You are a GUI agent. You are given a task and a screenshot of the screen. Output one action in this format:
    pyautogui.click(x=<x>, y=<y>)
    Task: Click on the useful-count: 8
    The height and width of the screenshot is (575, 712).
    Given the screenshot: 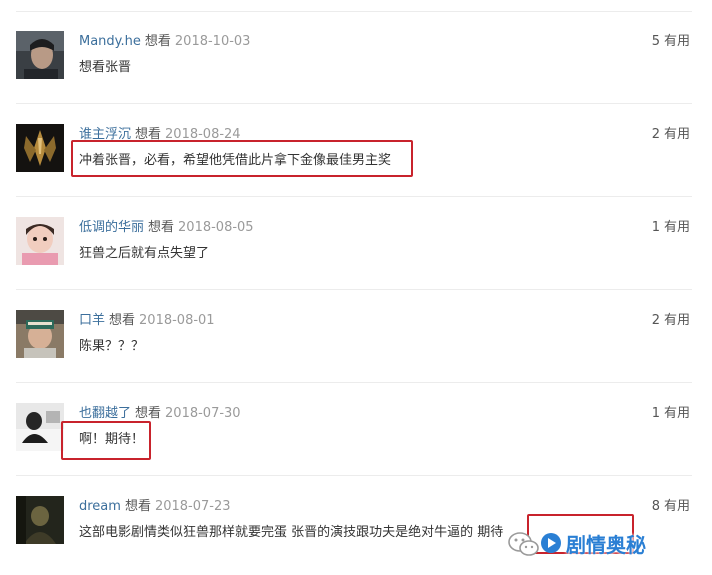 What is the action you would take?
    pyautogui.click(x=655, y=506)
    